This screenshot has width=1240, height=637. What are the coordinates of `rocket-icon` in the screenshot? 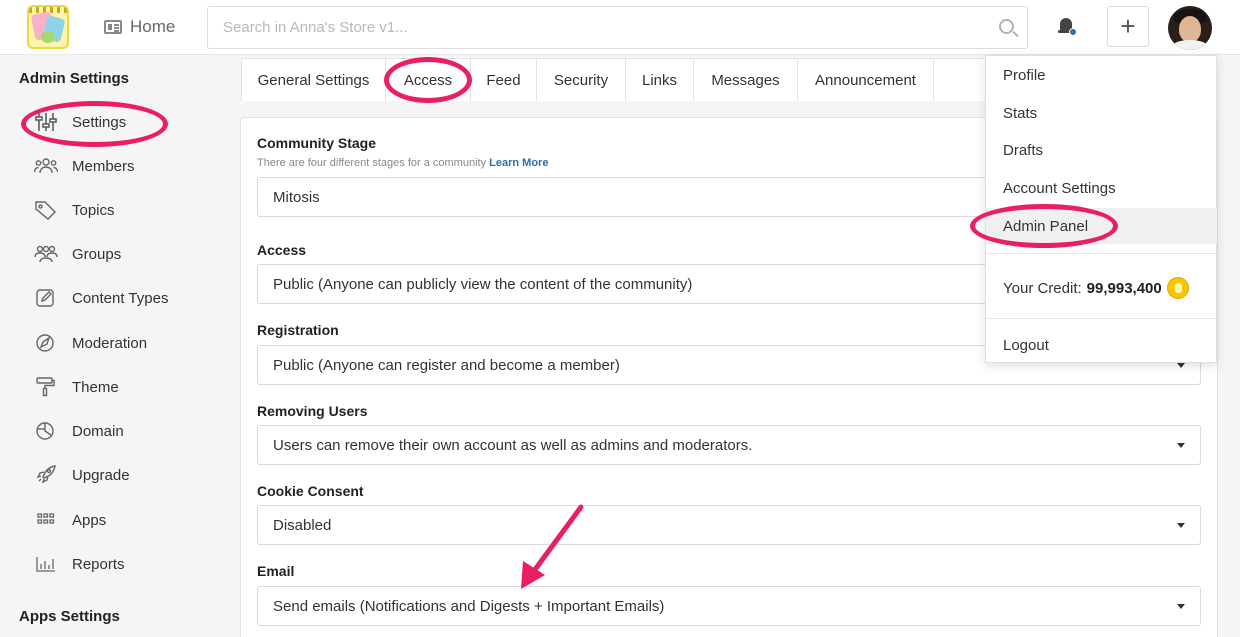 It's located at (45, 475).